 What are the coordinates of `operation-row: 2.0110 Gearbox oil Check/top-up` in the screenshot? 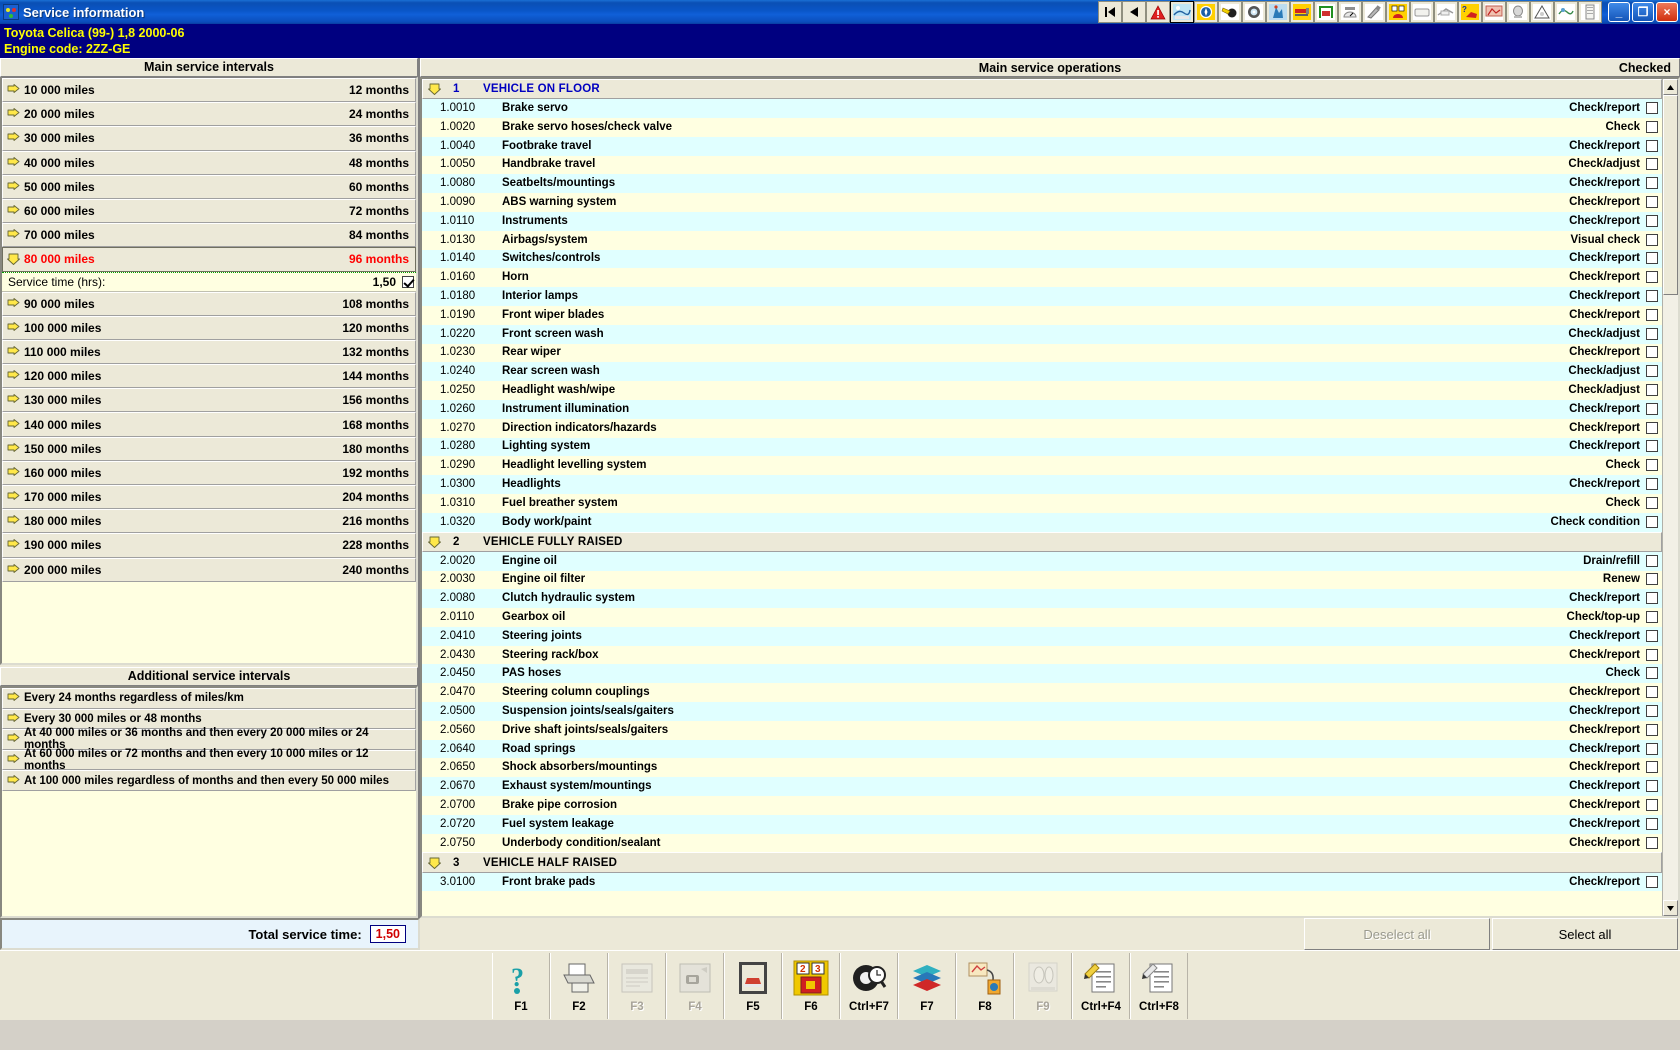 It's located at (1042, 617).